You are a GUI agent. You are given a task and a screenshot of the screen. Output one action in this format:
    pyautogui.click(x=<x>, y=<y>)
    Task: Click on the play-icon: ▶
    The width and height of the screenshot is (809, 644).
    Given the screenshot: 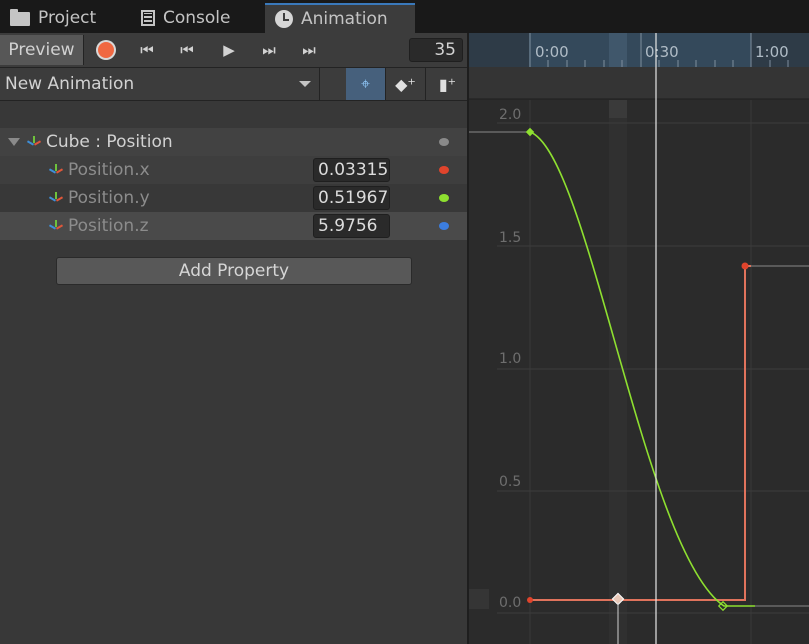 What is the action you would take?
    pyautogui.click(x=228, y=50)
    